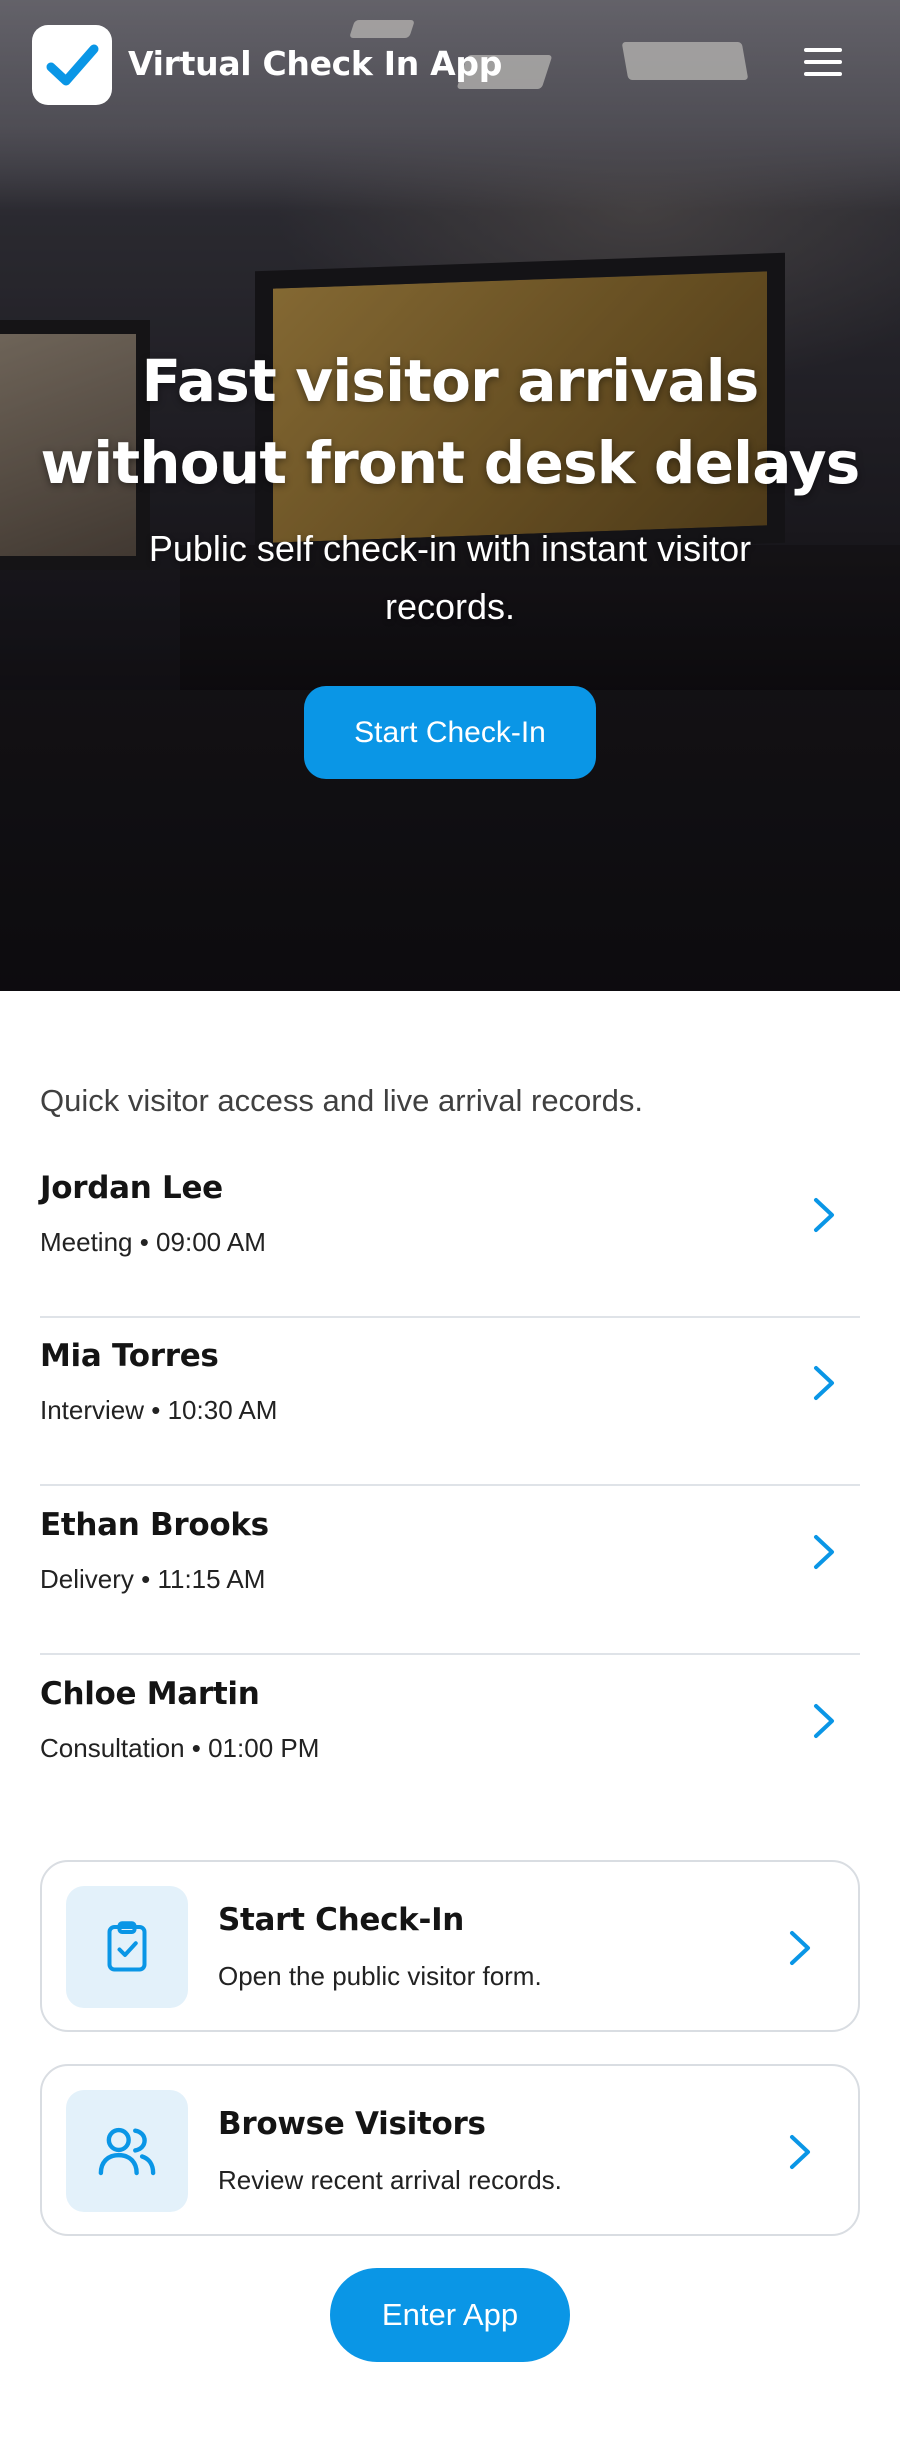  What do you see at coordinates (450, 1571) in the screenshot?
I see `visitor-list-item: Ethan Brooks Delivery • 11:15 AM` at bounding box center [450, 1571].